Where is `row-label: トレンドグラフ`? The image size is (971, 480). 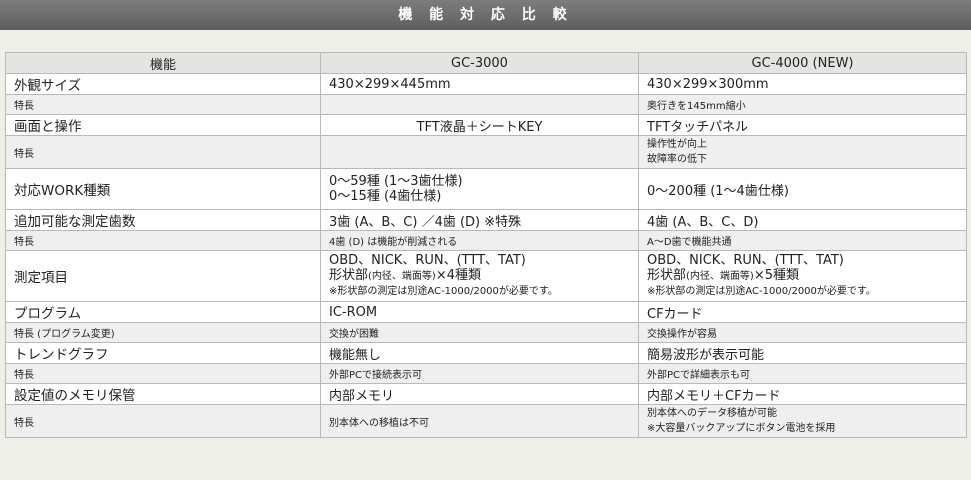 row-label: トレンドグラフ is located at coordinates (163, 353).